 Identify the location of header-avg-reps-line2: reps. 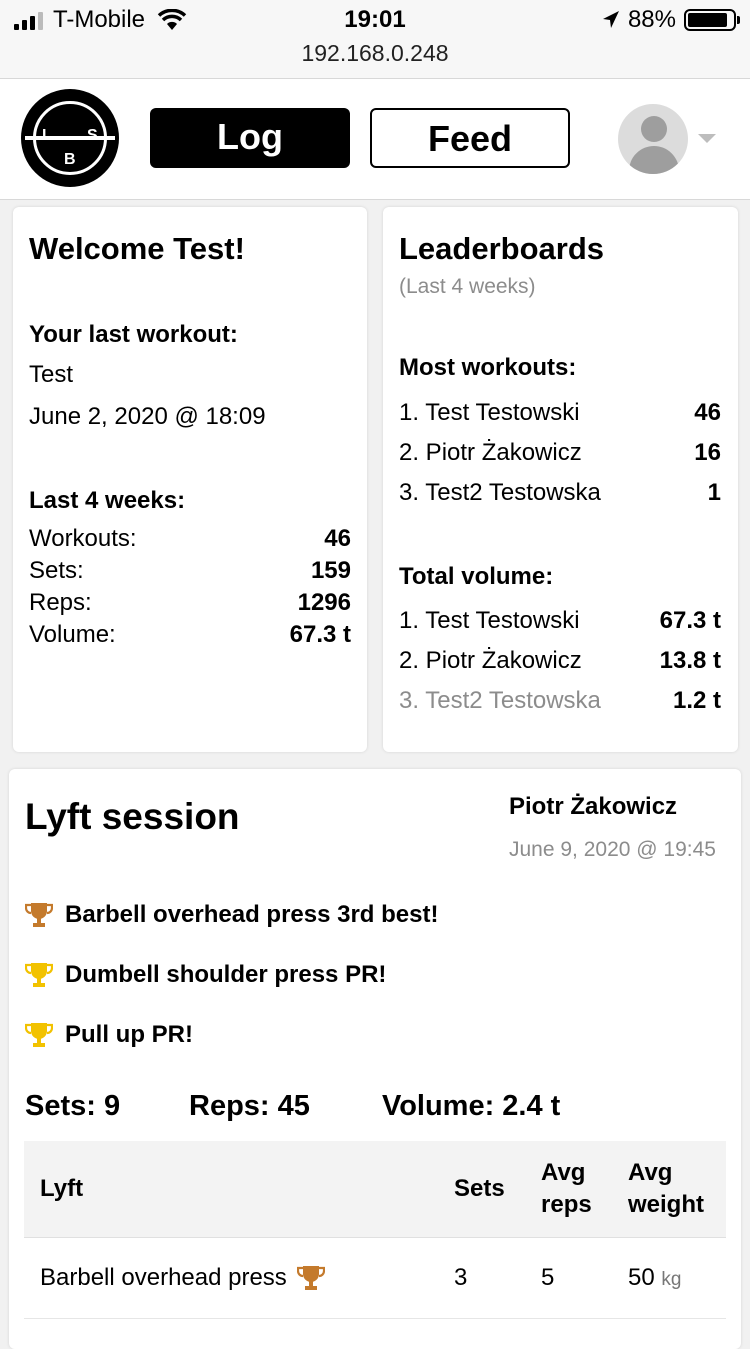
(566, 1204).